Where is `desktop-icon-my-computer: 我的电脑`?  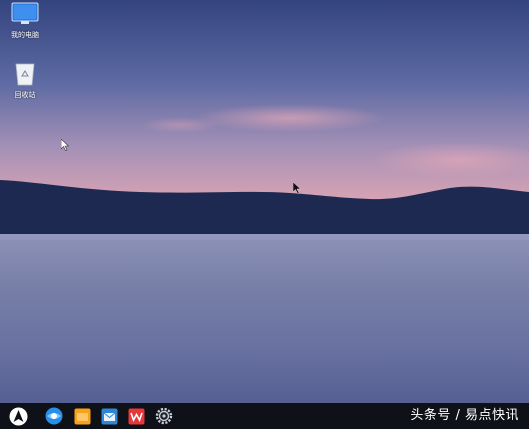 desktop-icon-my-computer: 我的电脑 is located at coordinates (25, 21).